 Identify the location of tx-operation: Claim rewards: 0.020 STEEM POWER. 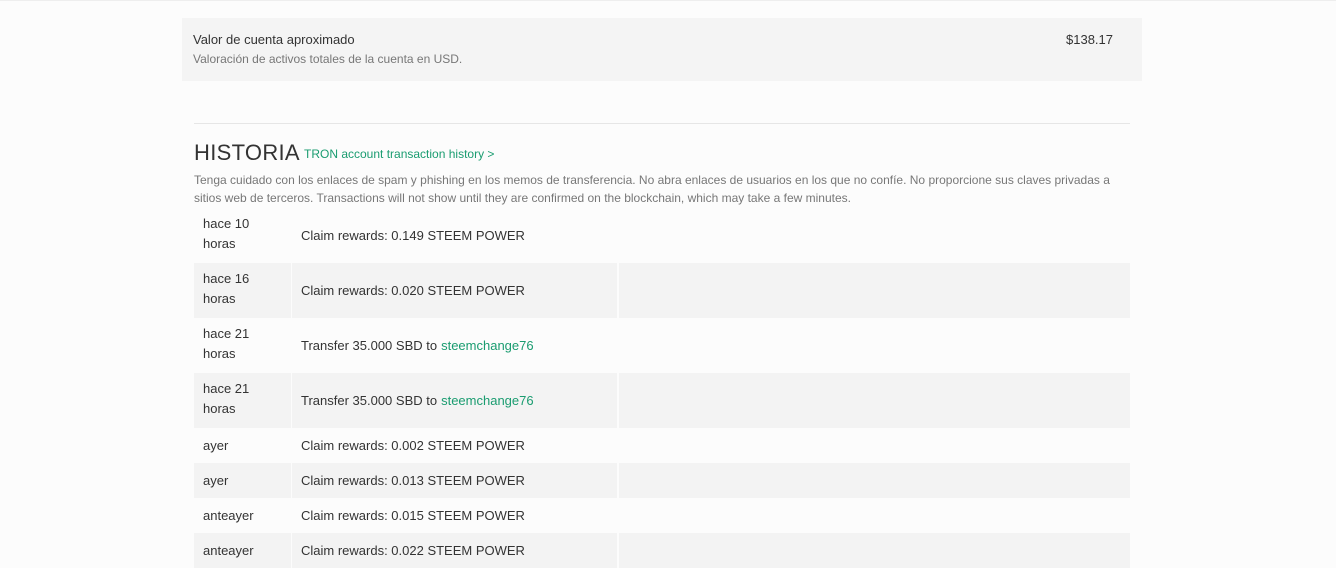
(455, 290).